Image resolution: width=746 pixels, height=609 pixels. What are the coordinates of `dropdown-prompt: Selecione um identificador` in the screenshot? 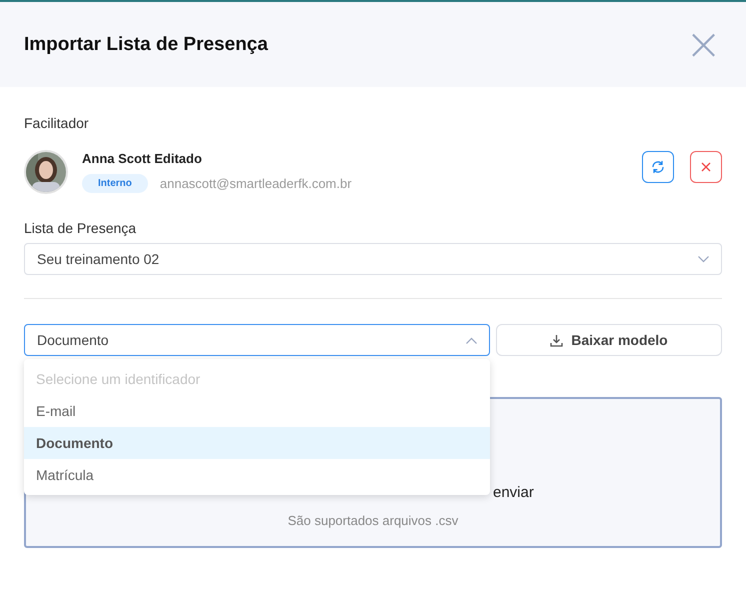 It's located at (118, 379).